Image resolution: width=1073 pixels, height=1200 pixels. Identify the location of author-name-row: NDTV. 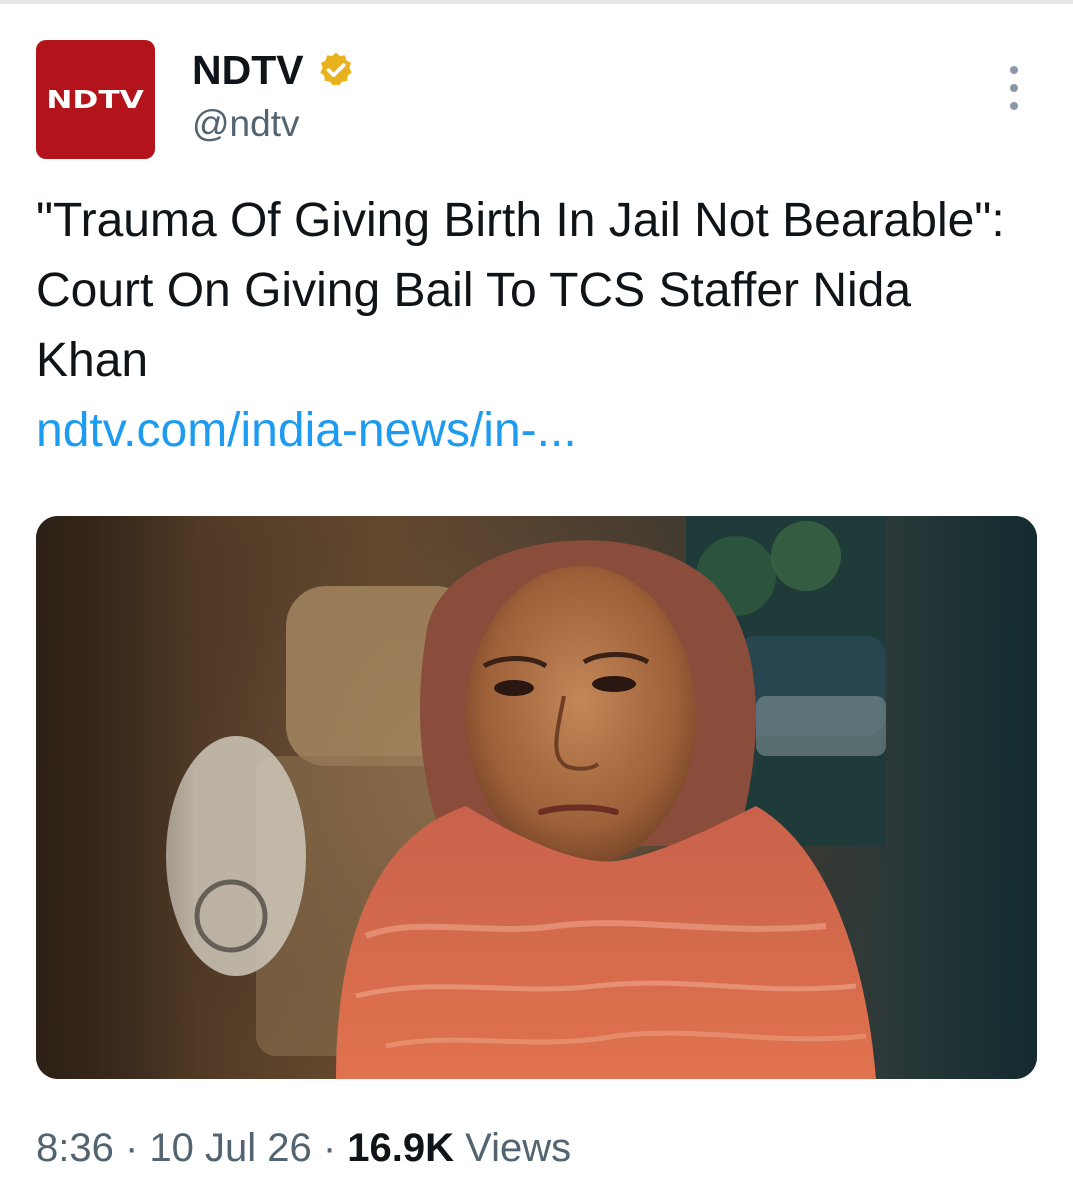
(274, 70).